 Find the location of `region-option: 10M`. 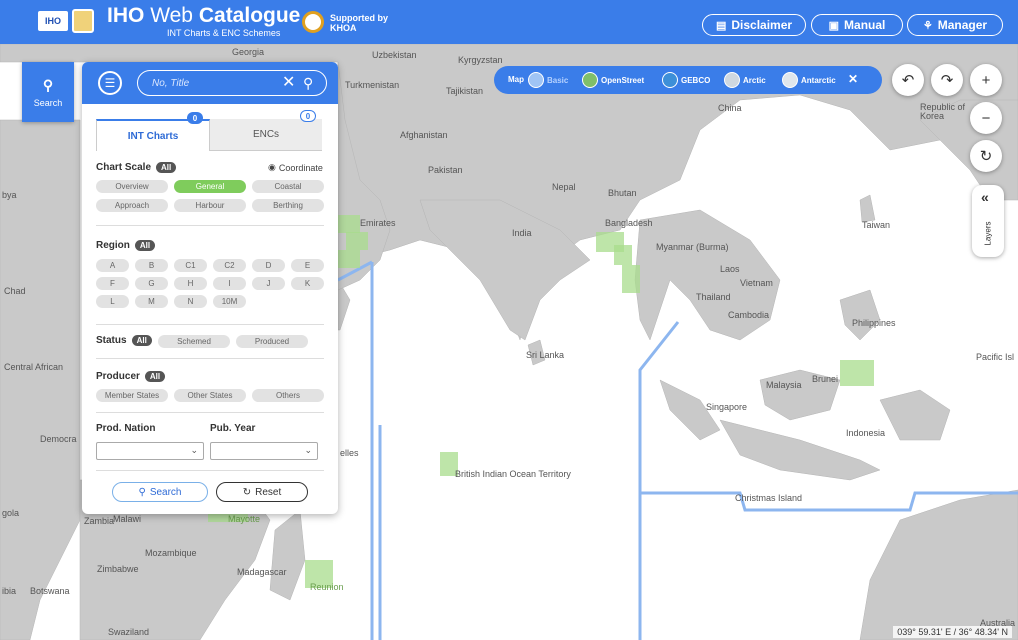

region-option: 10M is located at coordinates (229, 301).